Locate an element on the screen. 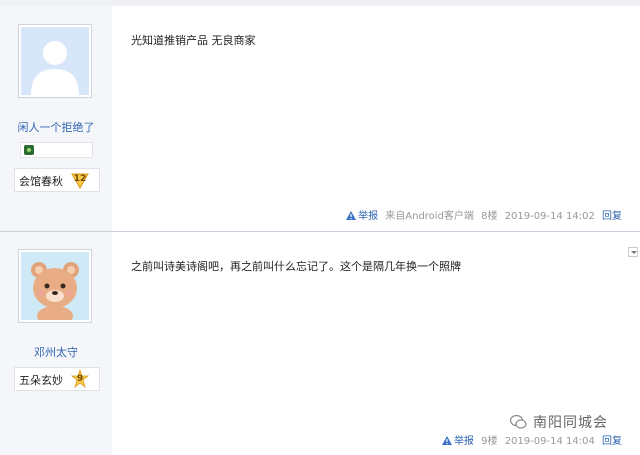 The width and height of the screenshot is (640, 455). level-number: 9 is located at coordinates (80, 379).